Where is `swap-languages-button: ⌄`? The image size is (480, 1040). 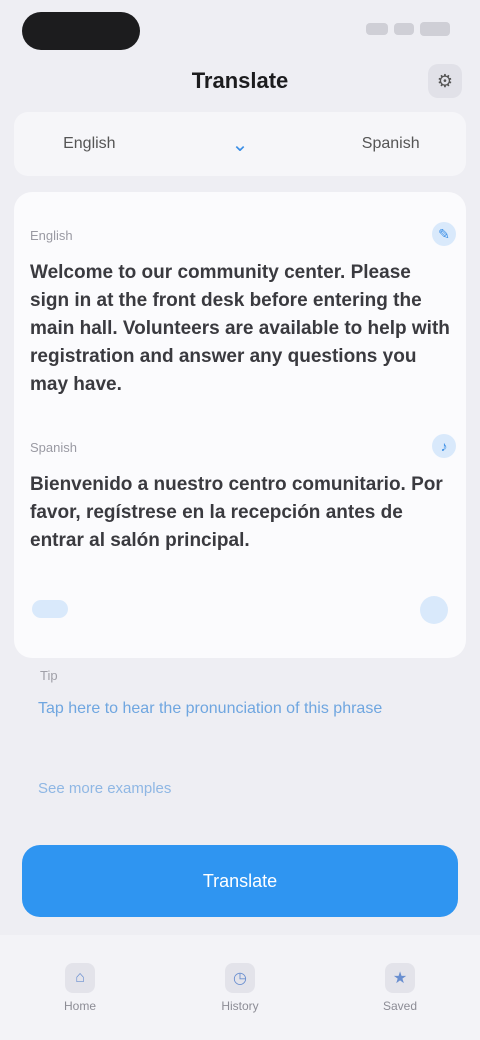
swap-languages-button: ⌄ is located at coordinates (240, 144).